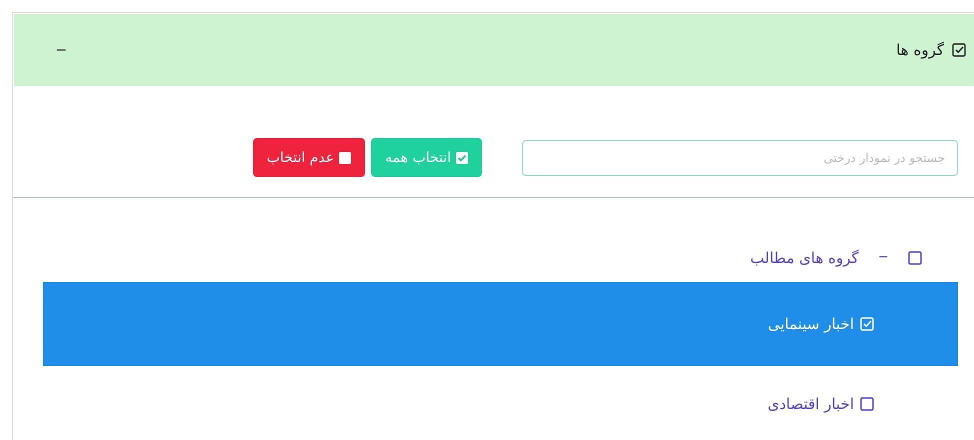 The image size is (974, 440). Describe the element at coordinates (462, 158) in the screenshot. I see `checked-box-icon` at that location.